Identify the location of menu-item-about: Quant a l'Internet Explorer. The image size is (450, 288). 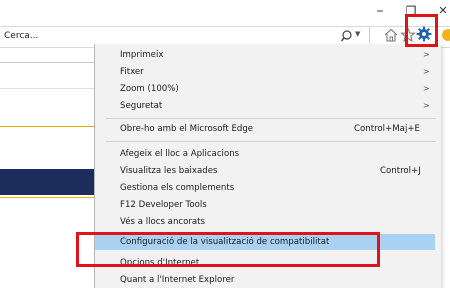
(177, 280).